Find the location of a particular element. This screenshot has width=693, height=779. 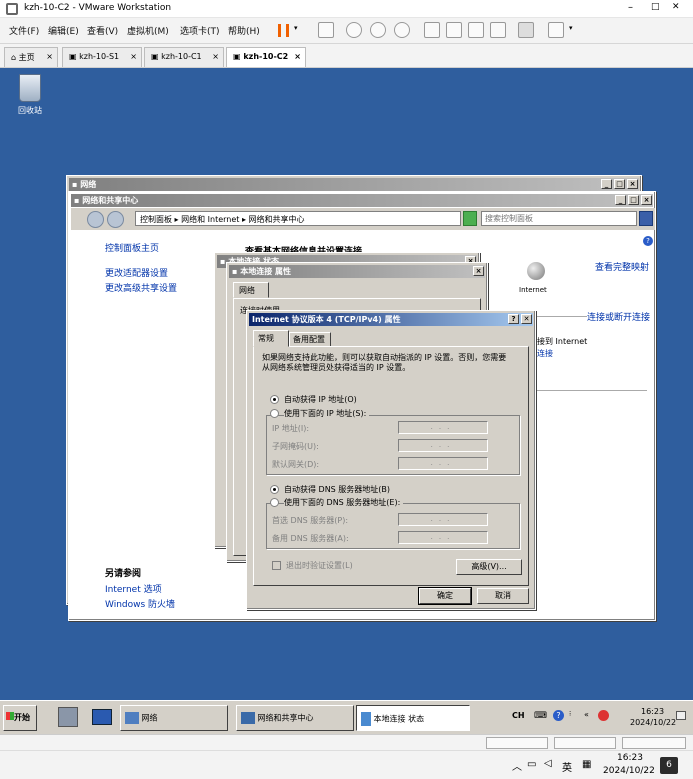

link-control-panel-home: 控制面板主页 is located at coordinates (132, 247).